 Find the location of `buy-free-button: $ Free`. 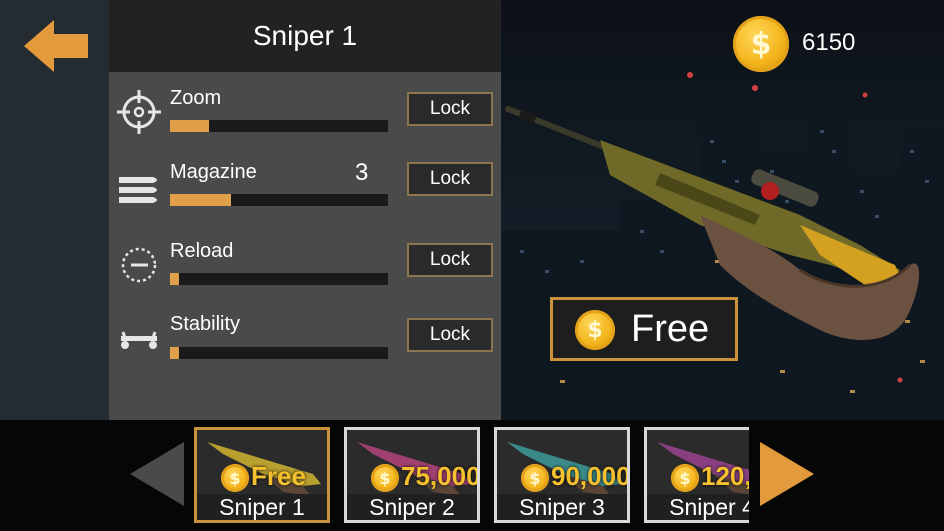

buy-free-button: $ Free is located at coordinates (644, 329).